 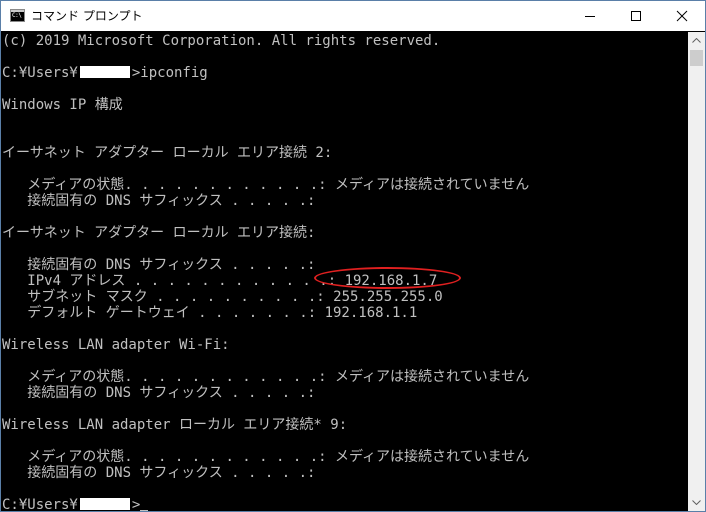 I want to click on maximize-button, so click(x=636, y=16).